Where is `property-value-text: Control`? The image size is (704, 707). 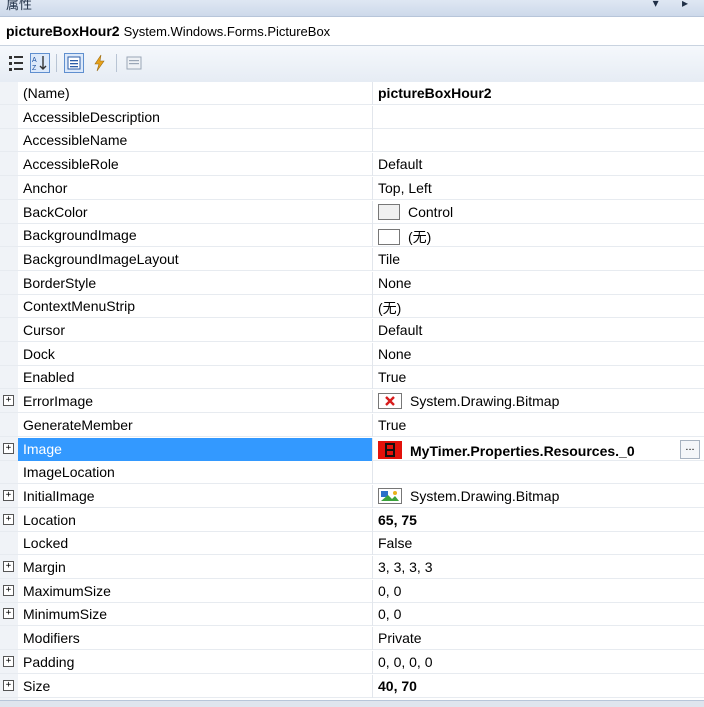 property-value-text: Control is located at coordinates (431, 212).